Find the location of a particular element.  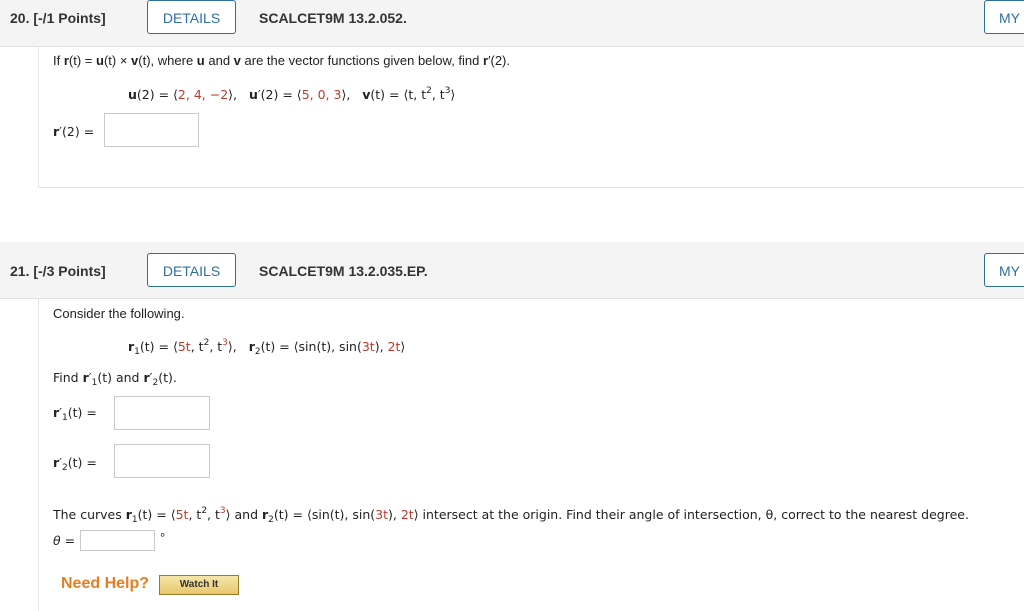

q21-vector-text: 3t is located at coordinates (368, 346).